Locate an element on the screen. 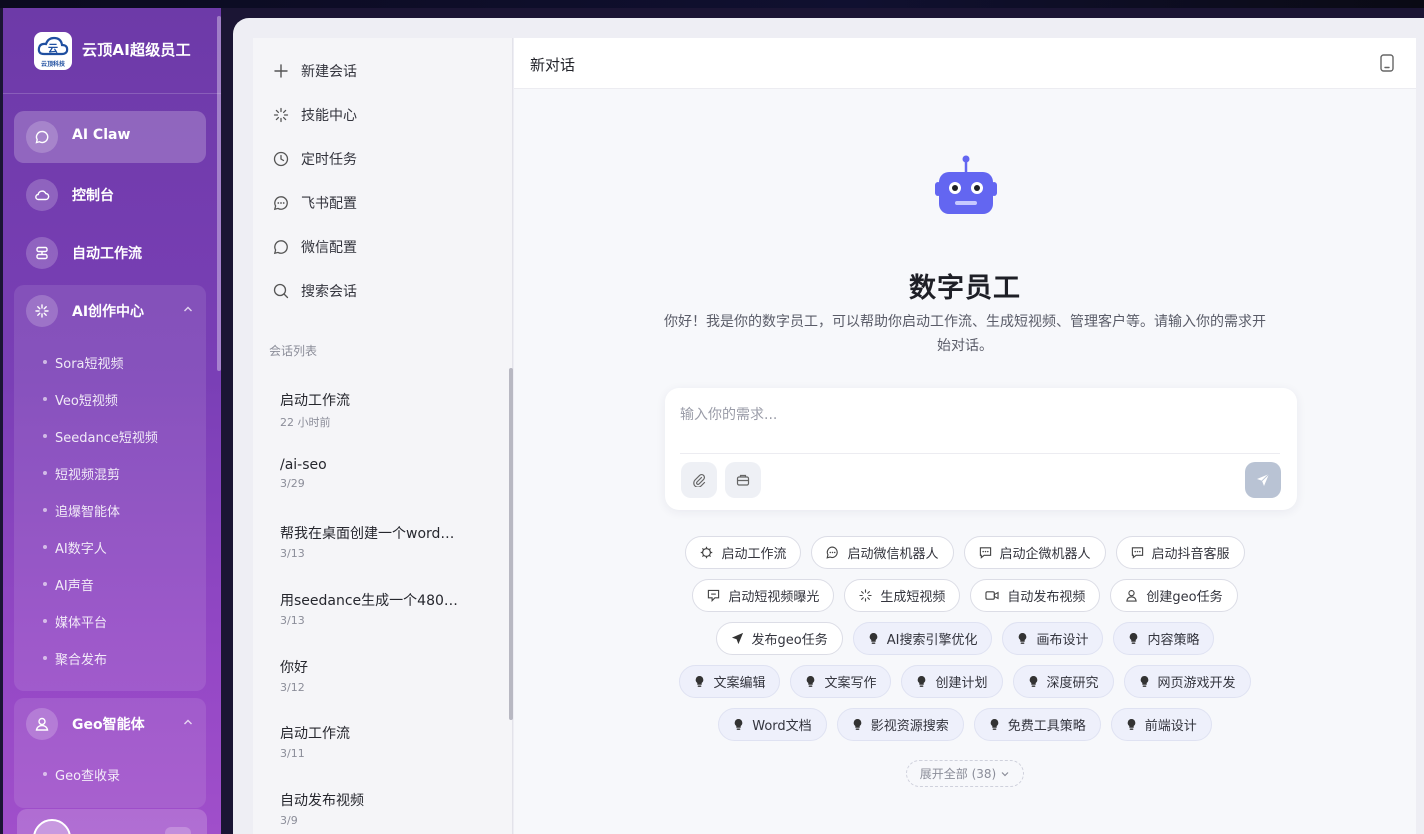  chip-frontend-design: 前端设计 is located at coordinates (1161, 724).